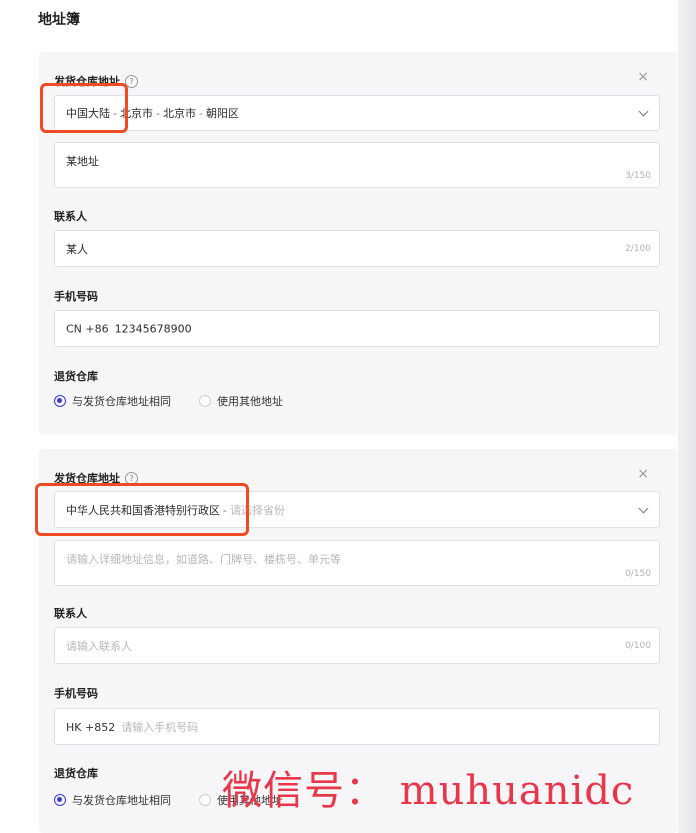 The height and width of the screenshot is (833, 696). What do you see at coordinates (638, 574) in the screenshot?
I see `detail-address-counter: 0/150` at bounding box center [638, 574].